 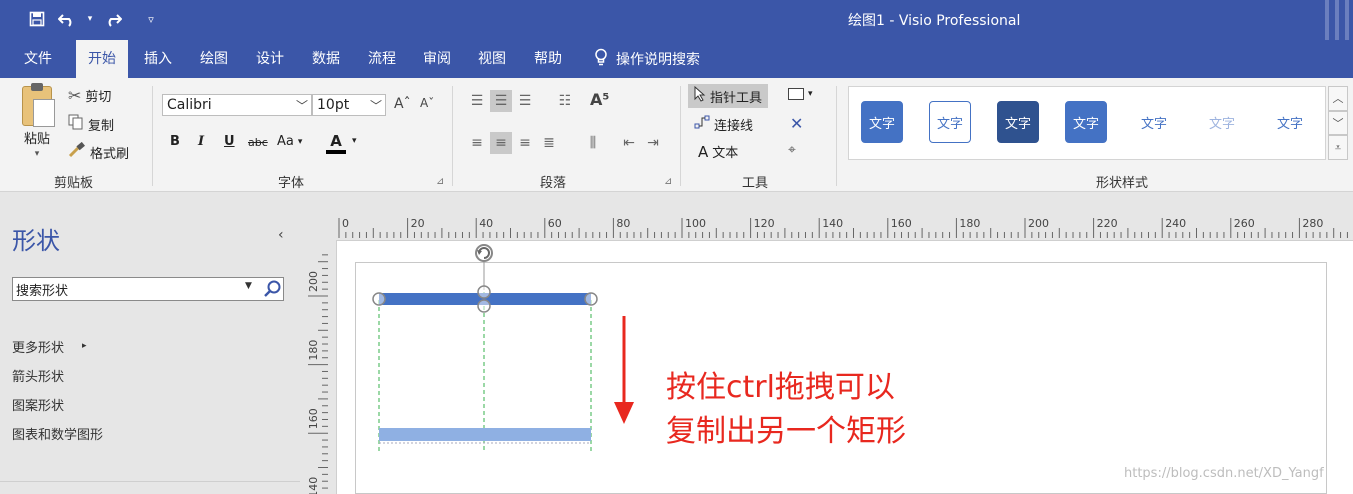 I want to click on duplicate-preview-shape, so click(x=485, y=434).